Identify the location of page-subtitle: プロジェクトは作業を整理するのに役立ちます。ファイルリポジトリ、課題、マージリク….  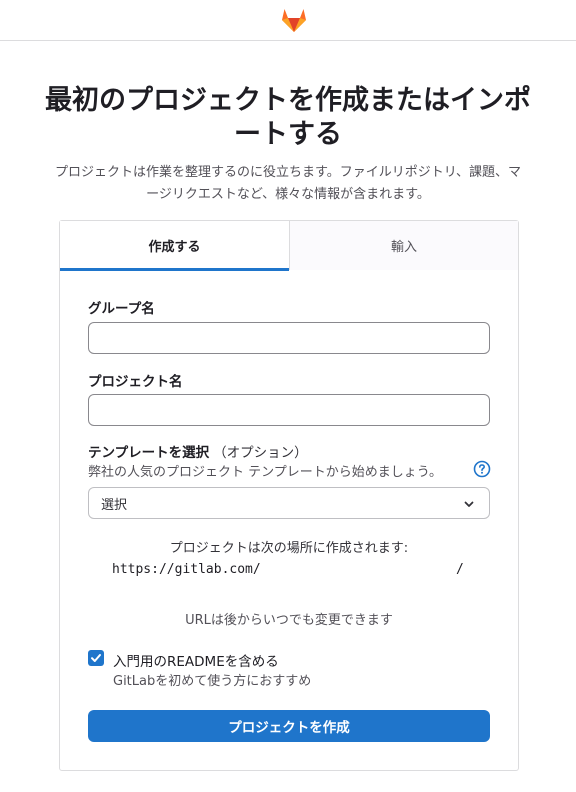
(288, 183).